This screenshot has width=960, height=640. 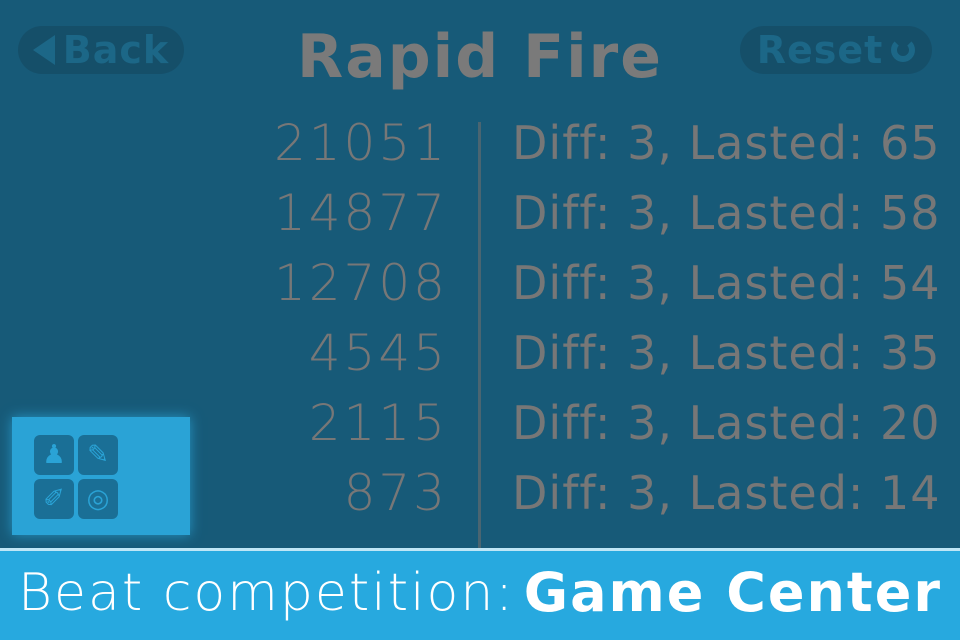 What do you see at coordinates (726, 493) in the screenshot?
I see `score-detail: Diff: 3, Lasted: 14` at bounding box center [726, 493].